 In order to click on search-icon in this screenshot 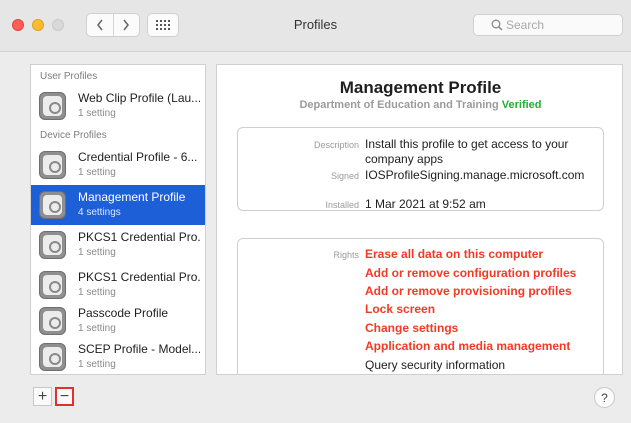, I will do `click(497, 25)`.